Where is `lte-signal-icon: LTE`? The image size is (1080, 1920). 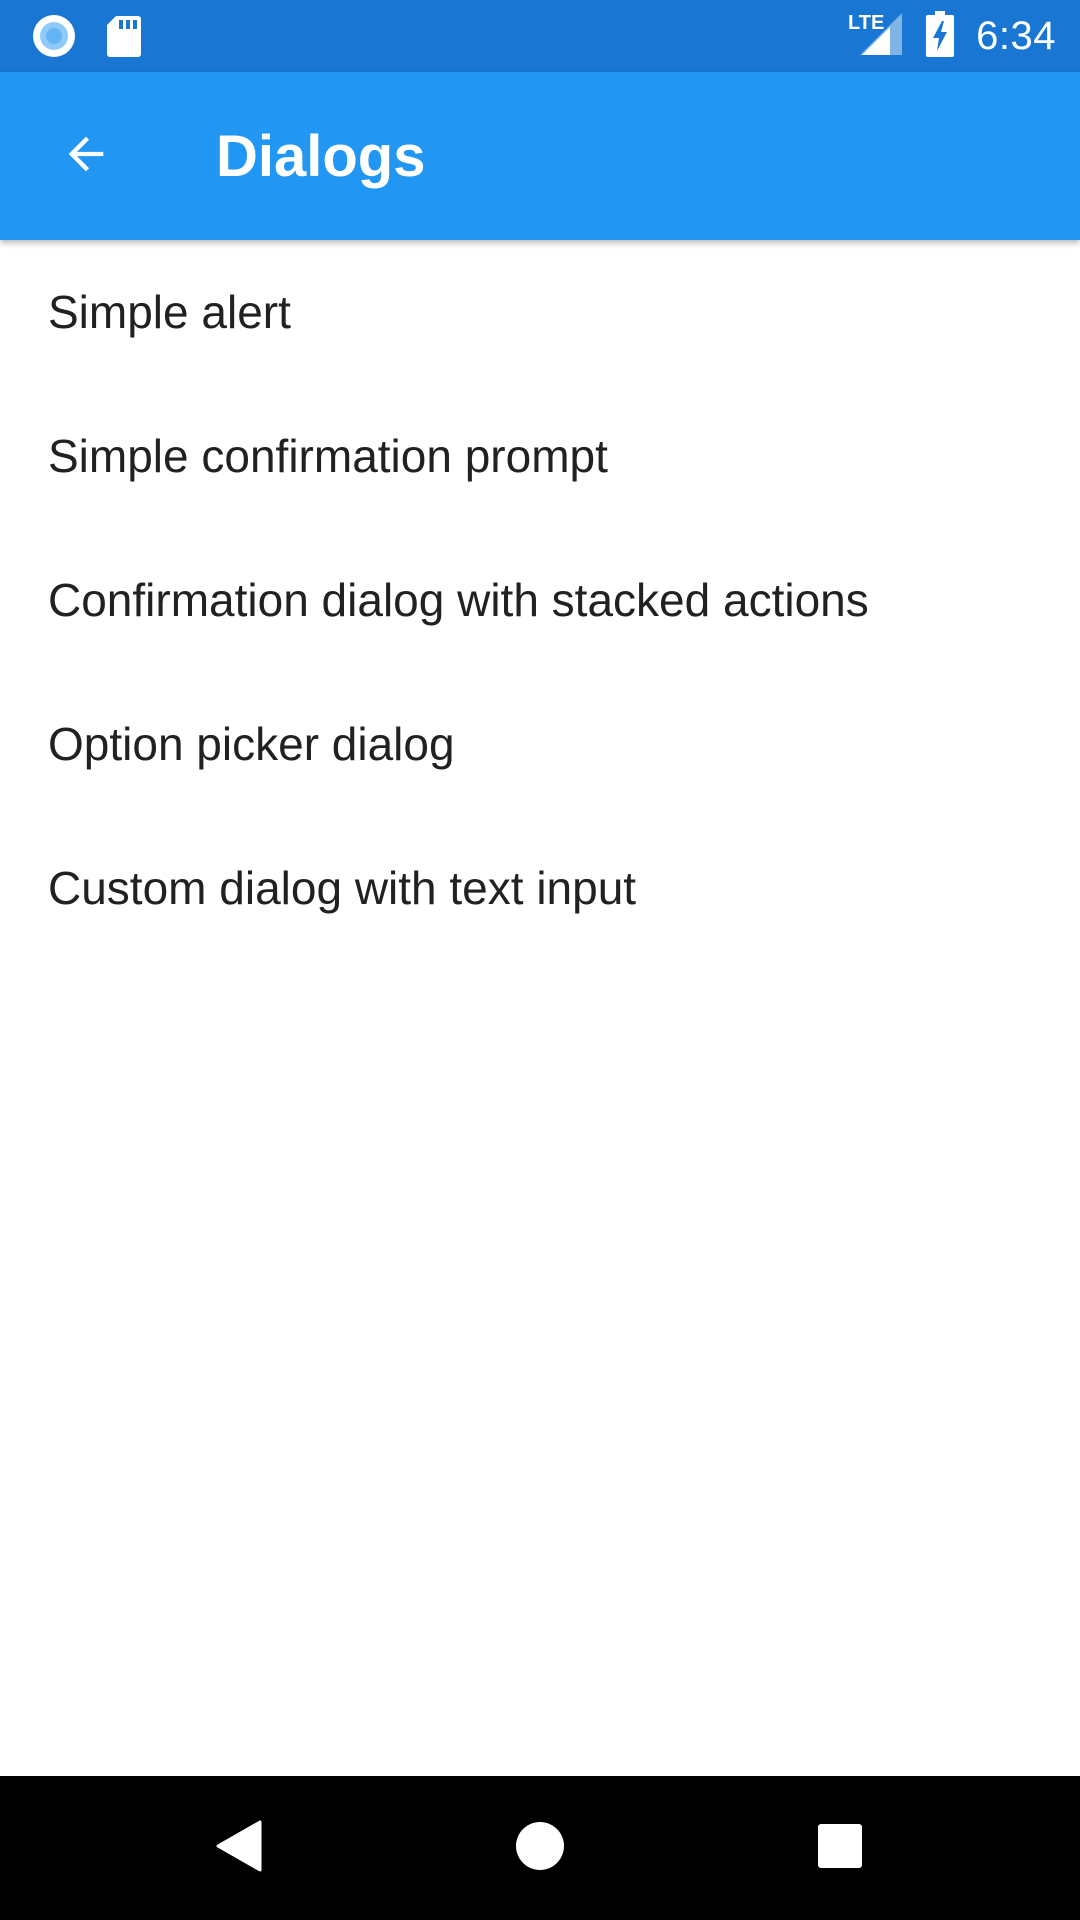
lte-signal-icon: LTE is located at coordinates (876, 36).